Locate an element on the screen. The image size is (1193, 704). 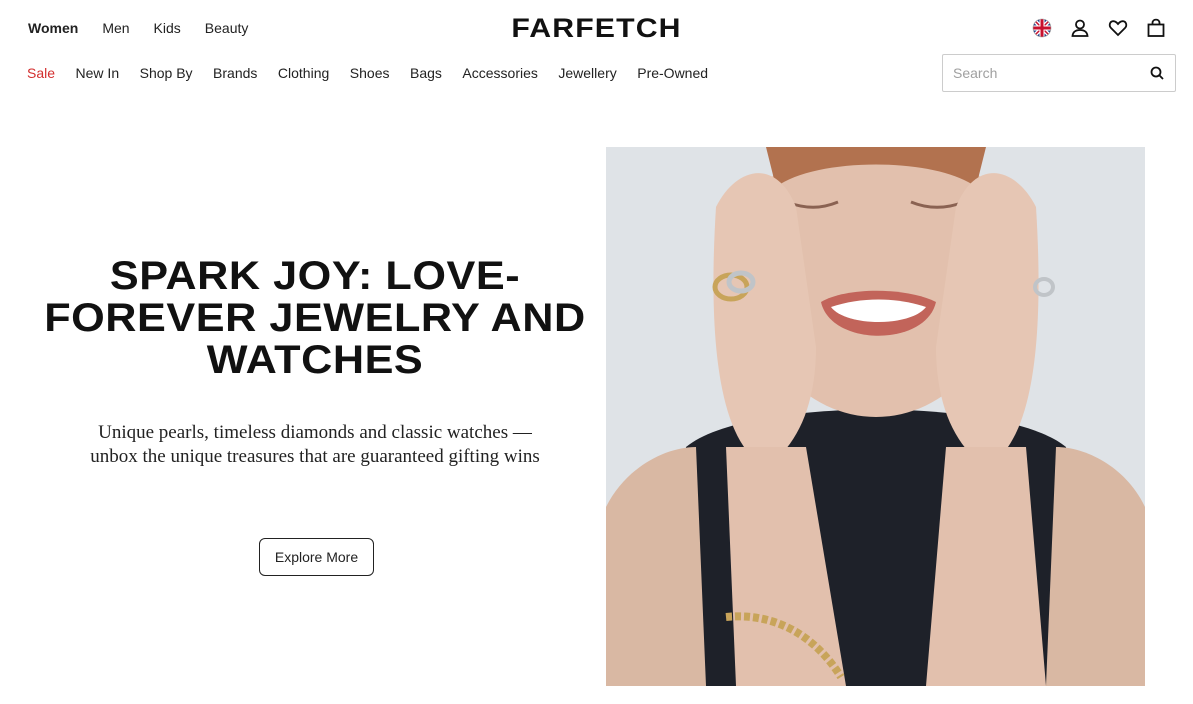
category-bags: Bags is located at coordinates (426, 73).